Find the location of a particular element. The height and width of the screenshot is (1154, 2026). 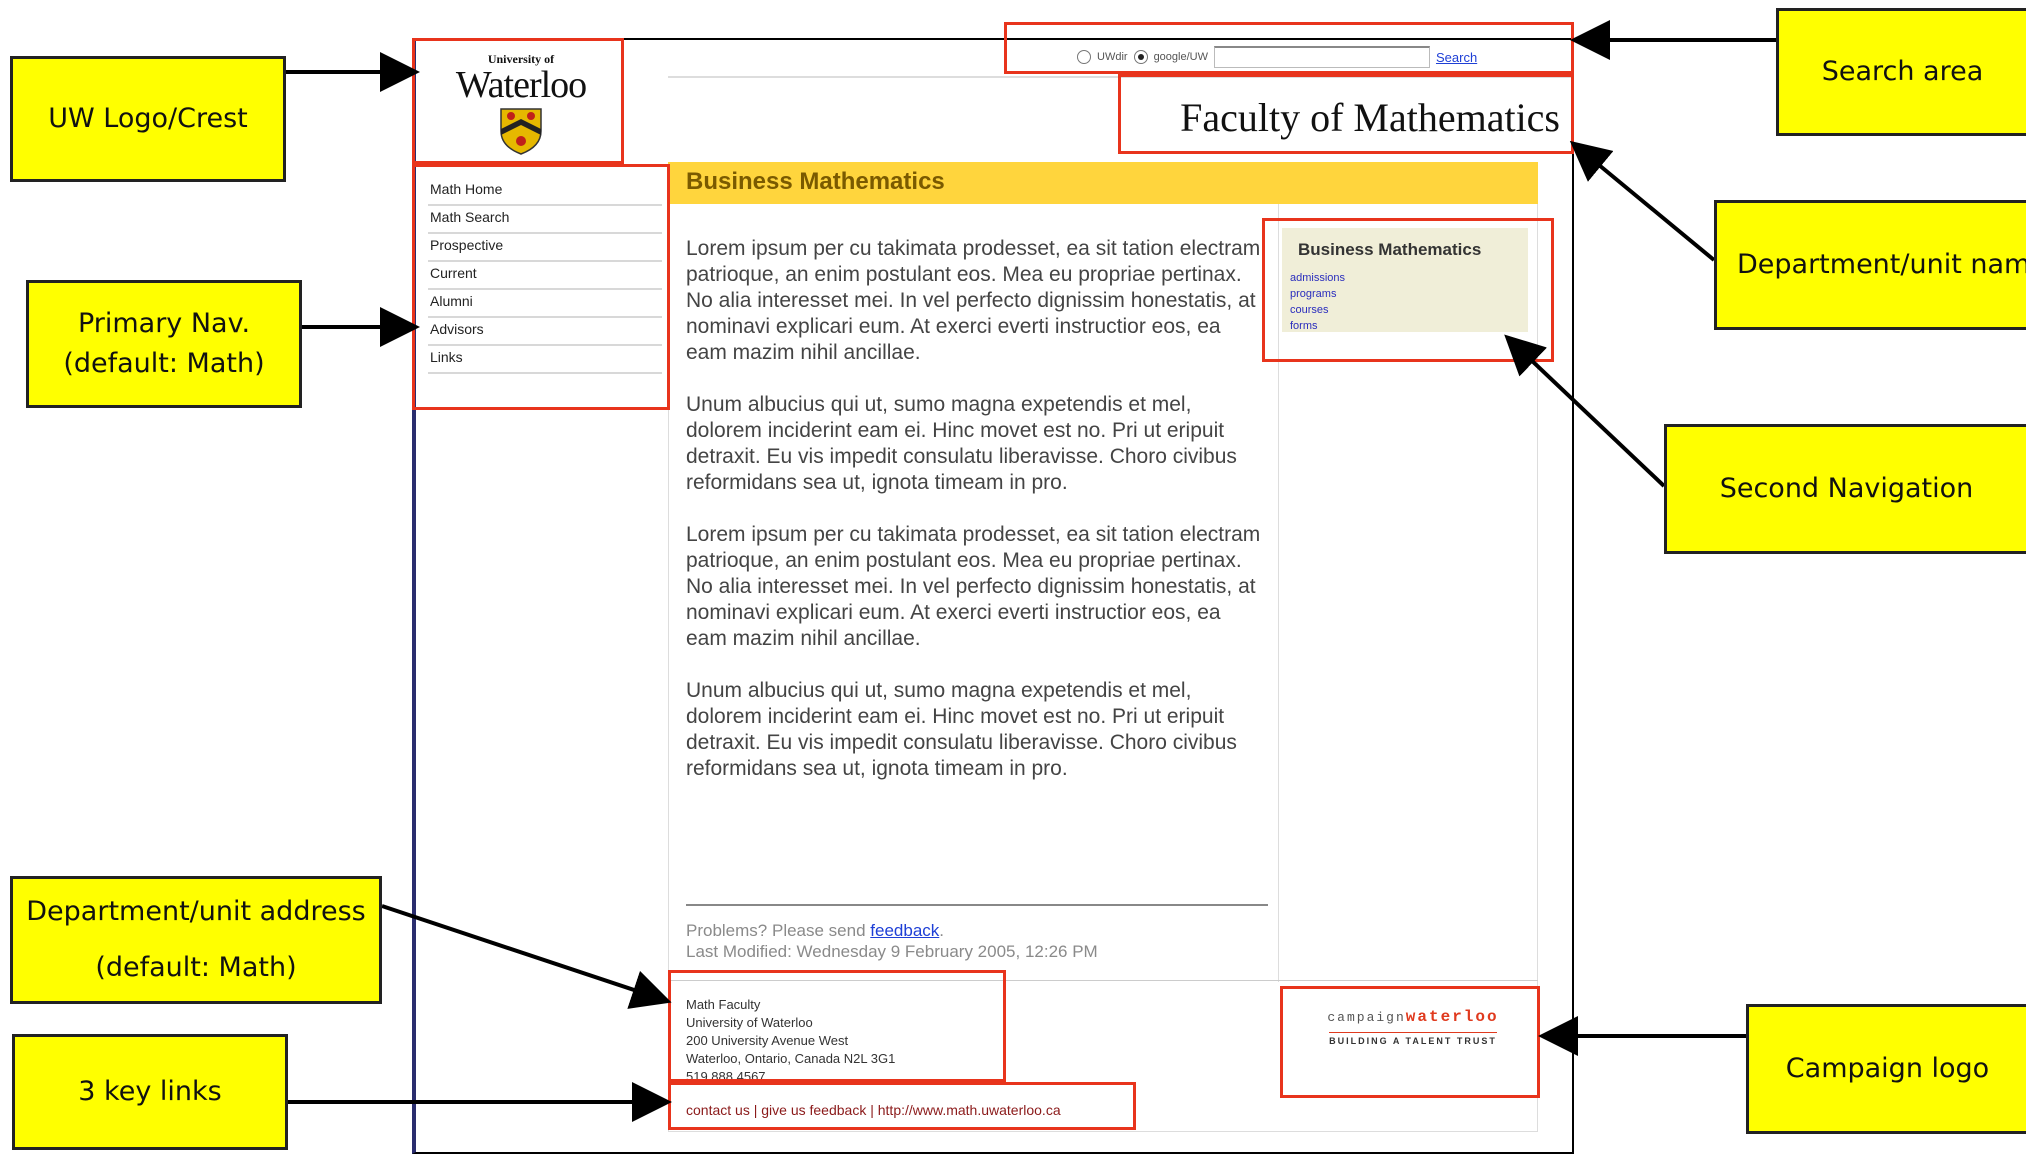

callout-address-line1: Department/unit address is located at coordinates (196, 911).